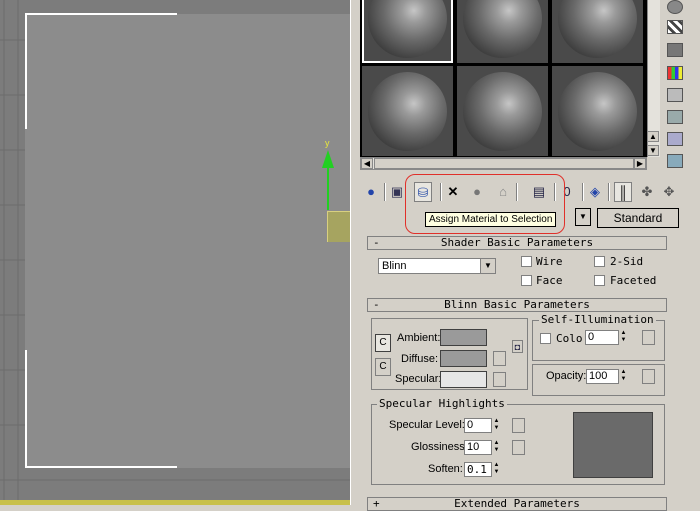  What do you see at coordinates (477, 192) in the screenshot?
I see `make-copy-icon: ●` at bounding box center [477, 192].